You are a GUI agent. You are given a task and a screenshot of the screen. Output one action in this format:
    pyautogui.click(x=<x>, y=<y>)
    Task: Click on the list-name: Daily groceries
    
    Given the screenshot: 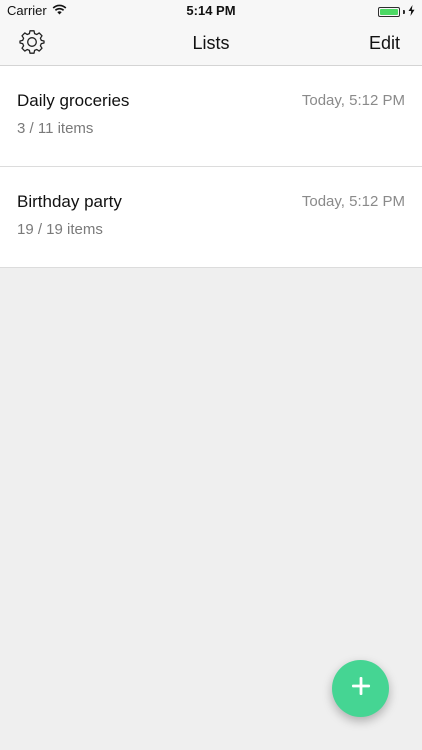 What is the action you would take?
    pyautogui.click(x=73, y=100)
    